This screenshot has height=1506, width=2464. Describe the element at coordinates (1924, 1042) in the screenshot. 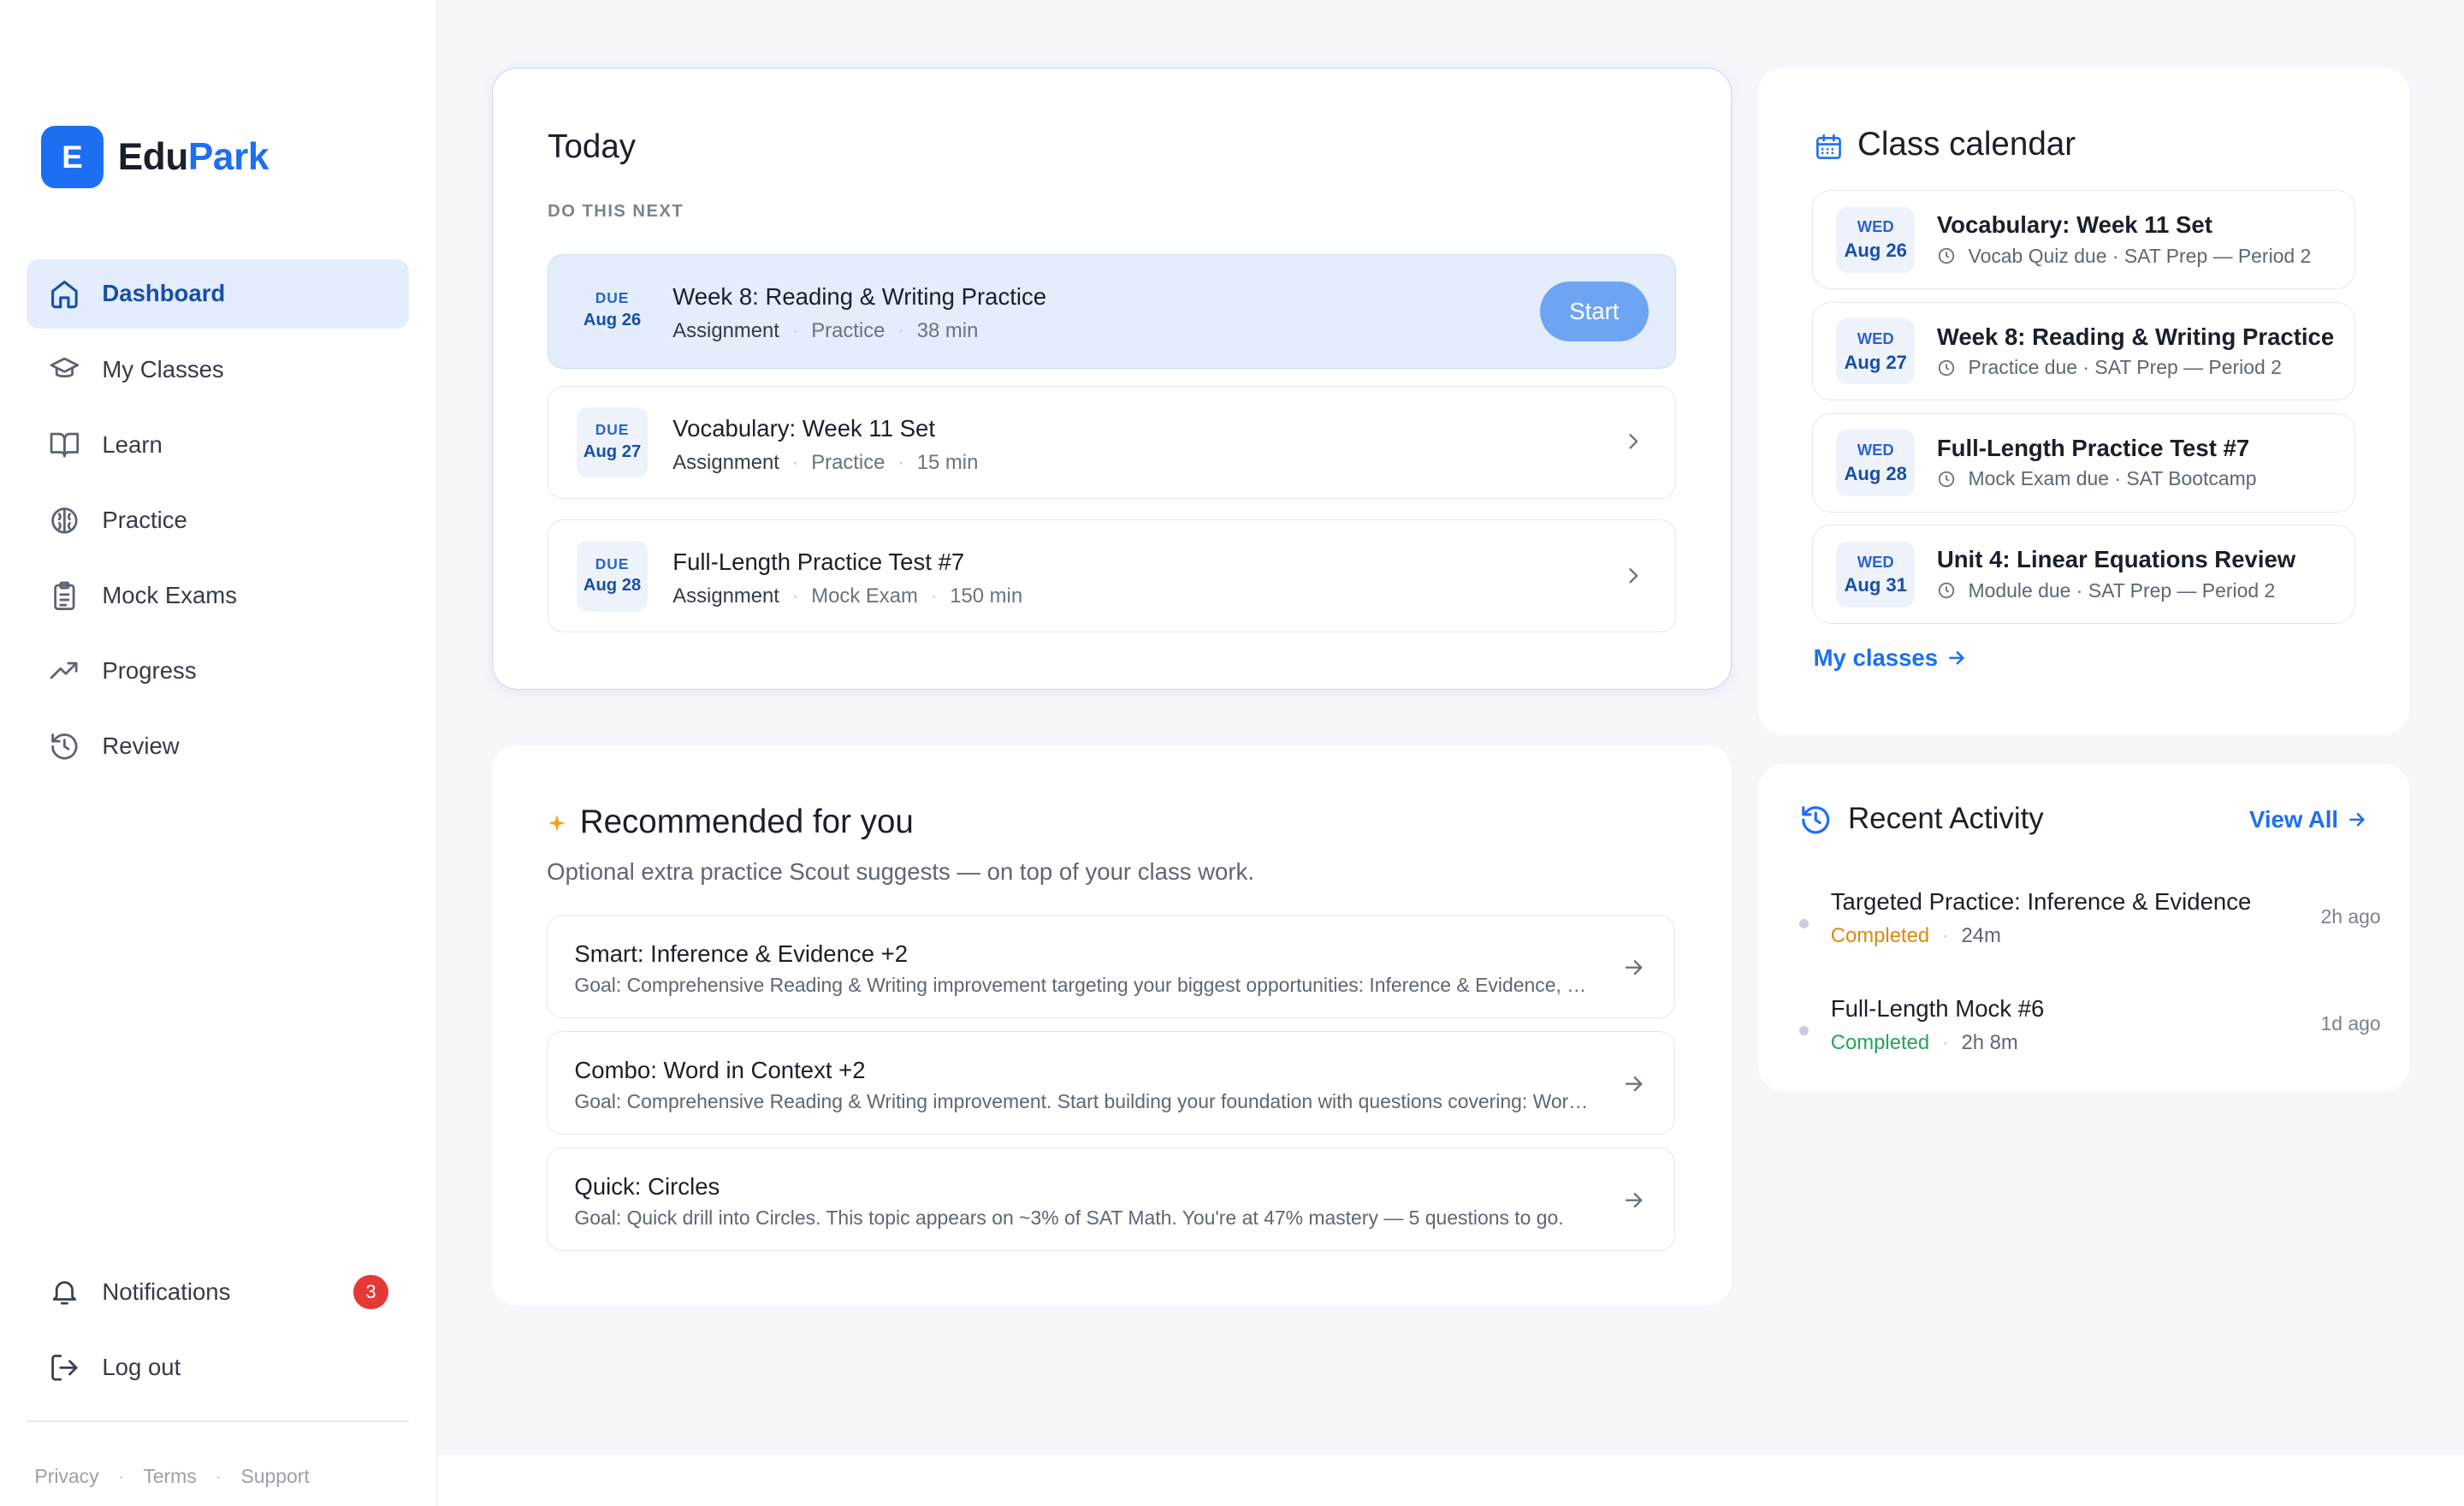

I see `activity-meta: Completed · 2h 8m` at that location.